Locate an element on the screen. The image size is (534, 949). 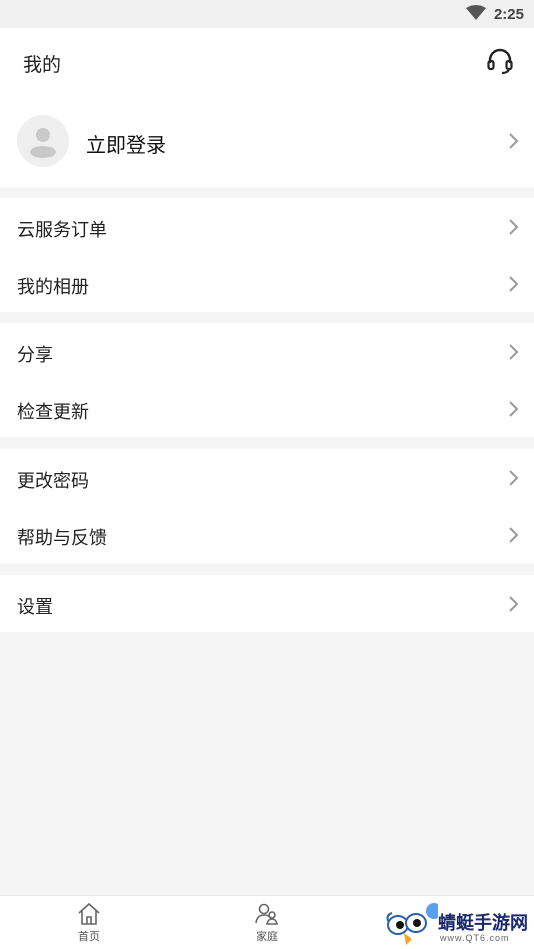
menu-group-4: 设置 is located at coordinates (267, 603).